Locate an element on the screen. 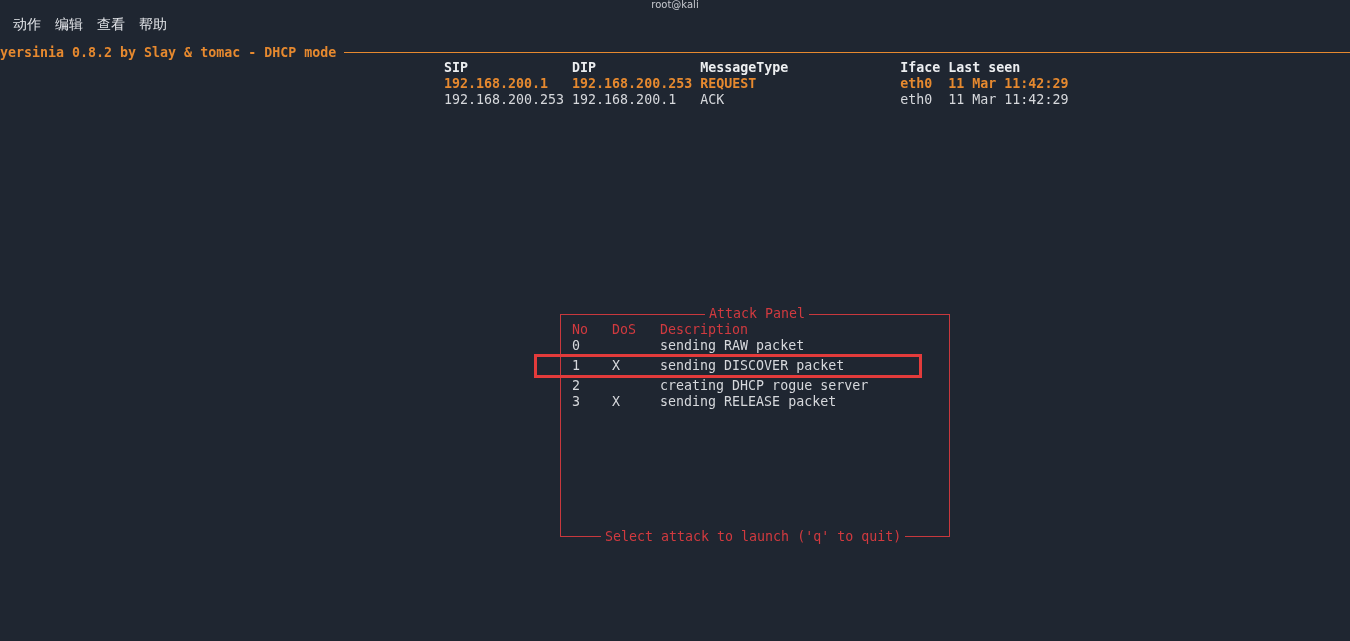 The image size is (1350, 641). column-header: Iface is located at coordinates (921, 68).